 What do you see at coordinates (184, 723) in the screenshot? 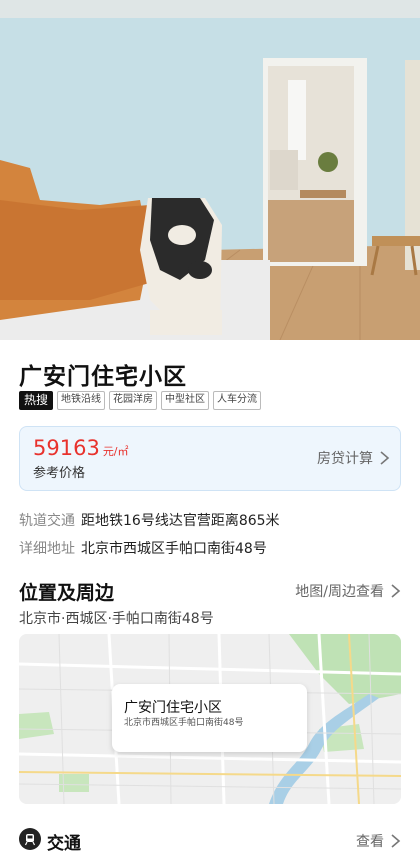
I see `map-card-address: 北京市西城区手帕口南街48号` at bounding box center [184, 723].